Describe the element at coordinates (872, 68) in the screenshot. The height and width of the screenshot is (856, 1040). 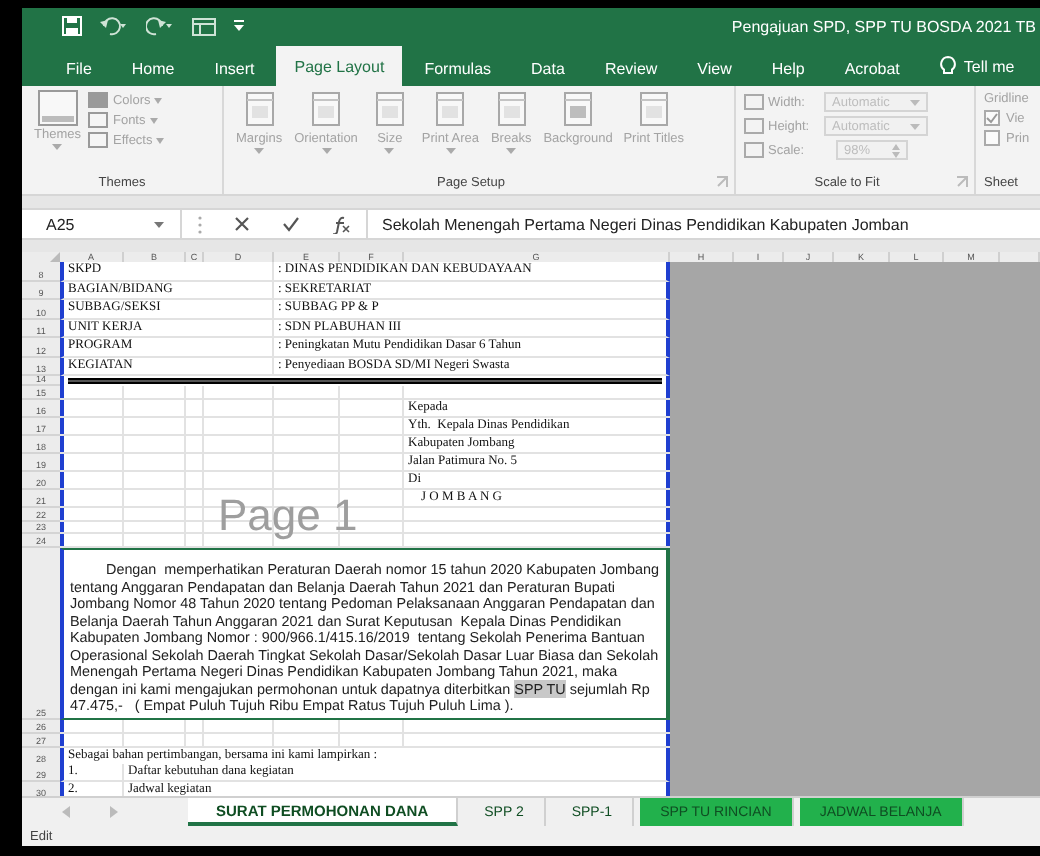
I see `ribbon-tab: Acrobat` at that location.